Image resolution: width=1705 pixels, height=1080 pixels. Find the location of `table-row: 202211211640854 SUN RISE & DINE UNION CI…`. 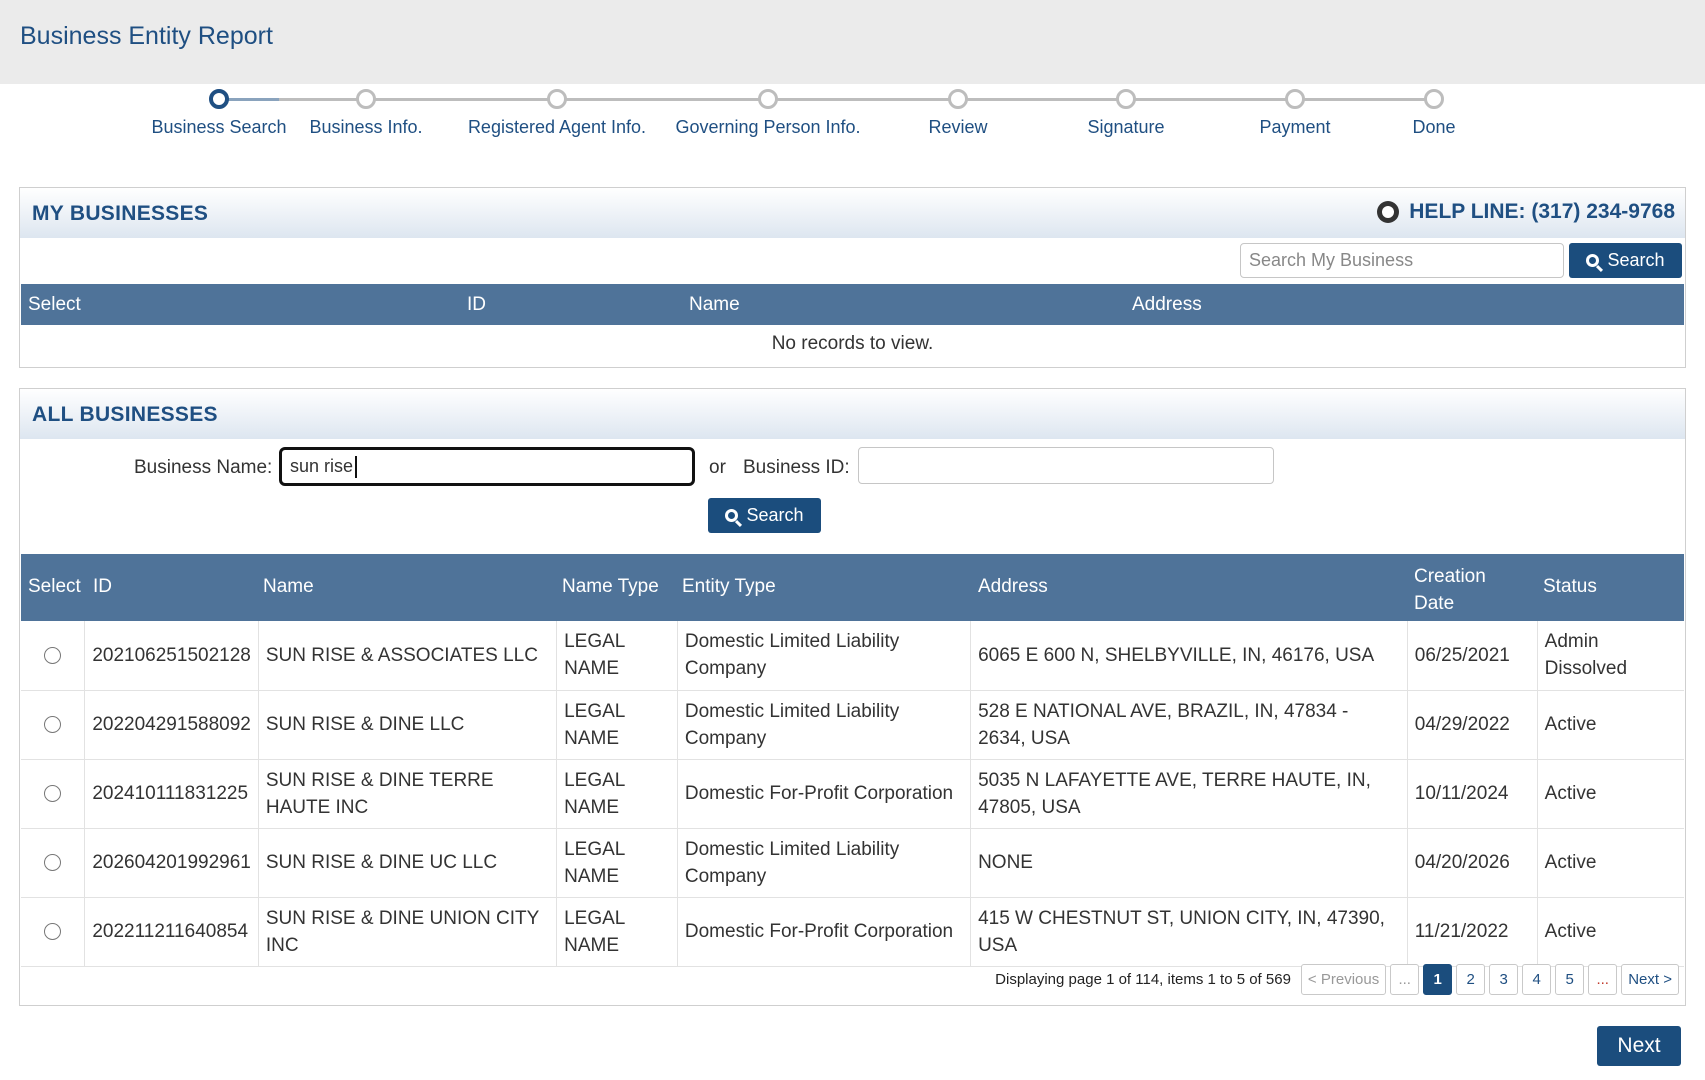

table-row: 202211211640854 SUN RISE & DINE UNION CI… is located at coordinates (852, 932).